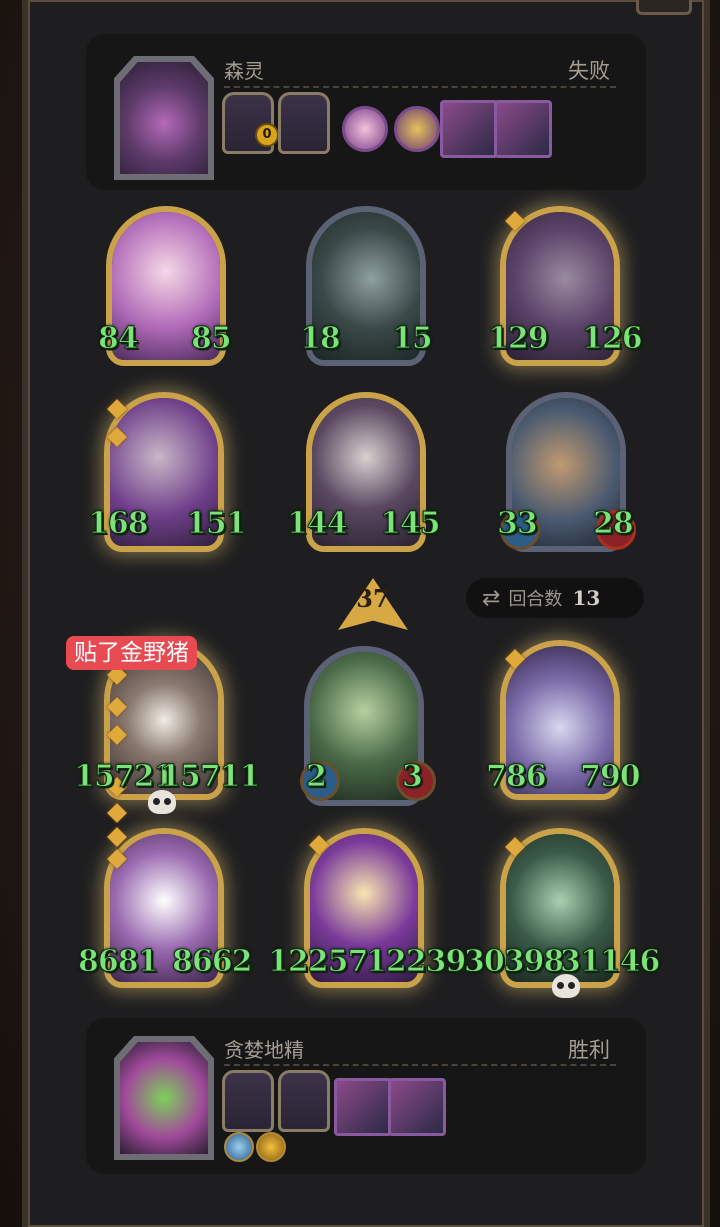 The height and width of the screenshot is (1227, 720). What do you see at coordinates (239, 1147) in the screenshot?
I see `sword-icon` at bounding box center [239, 1147].